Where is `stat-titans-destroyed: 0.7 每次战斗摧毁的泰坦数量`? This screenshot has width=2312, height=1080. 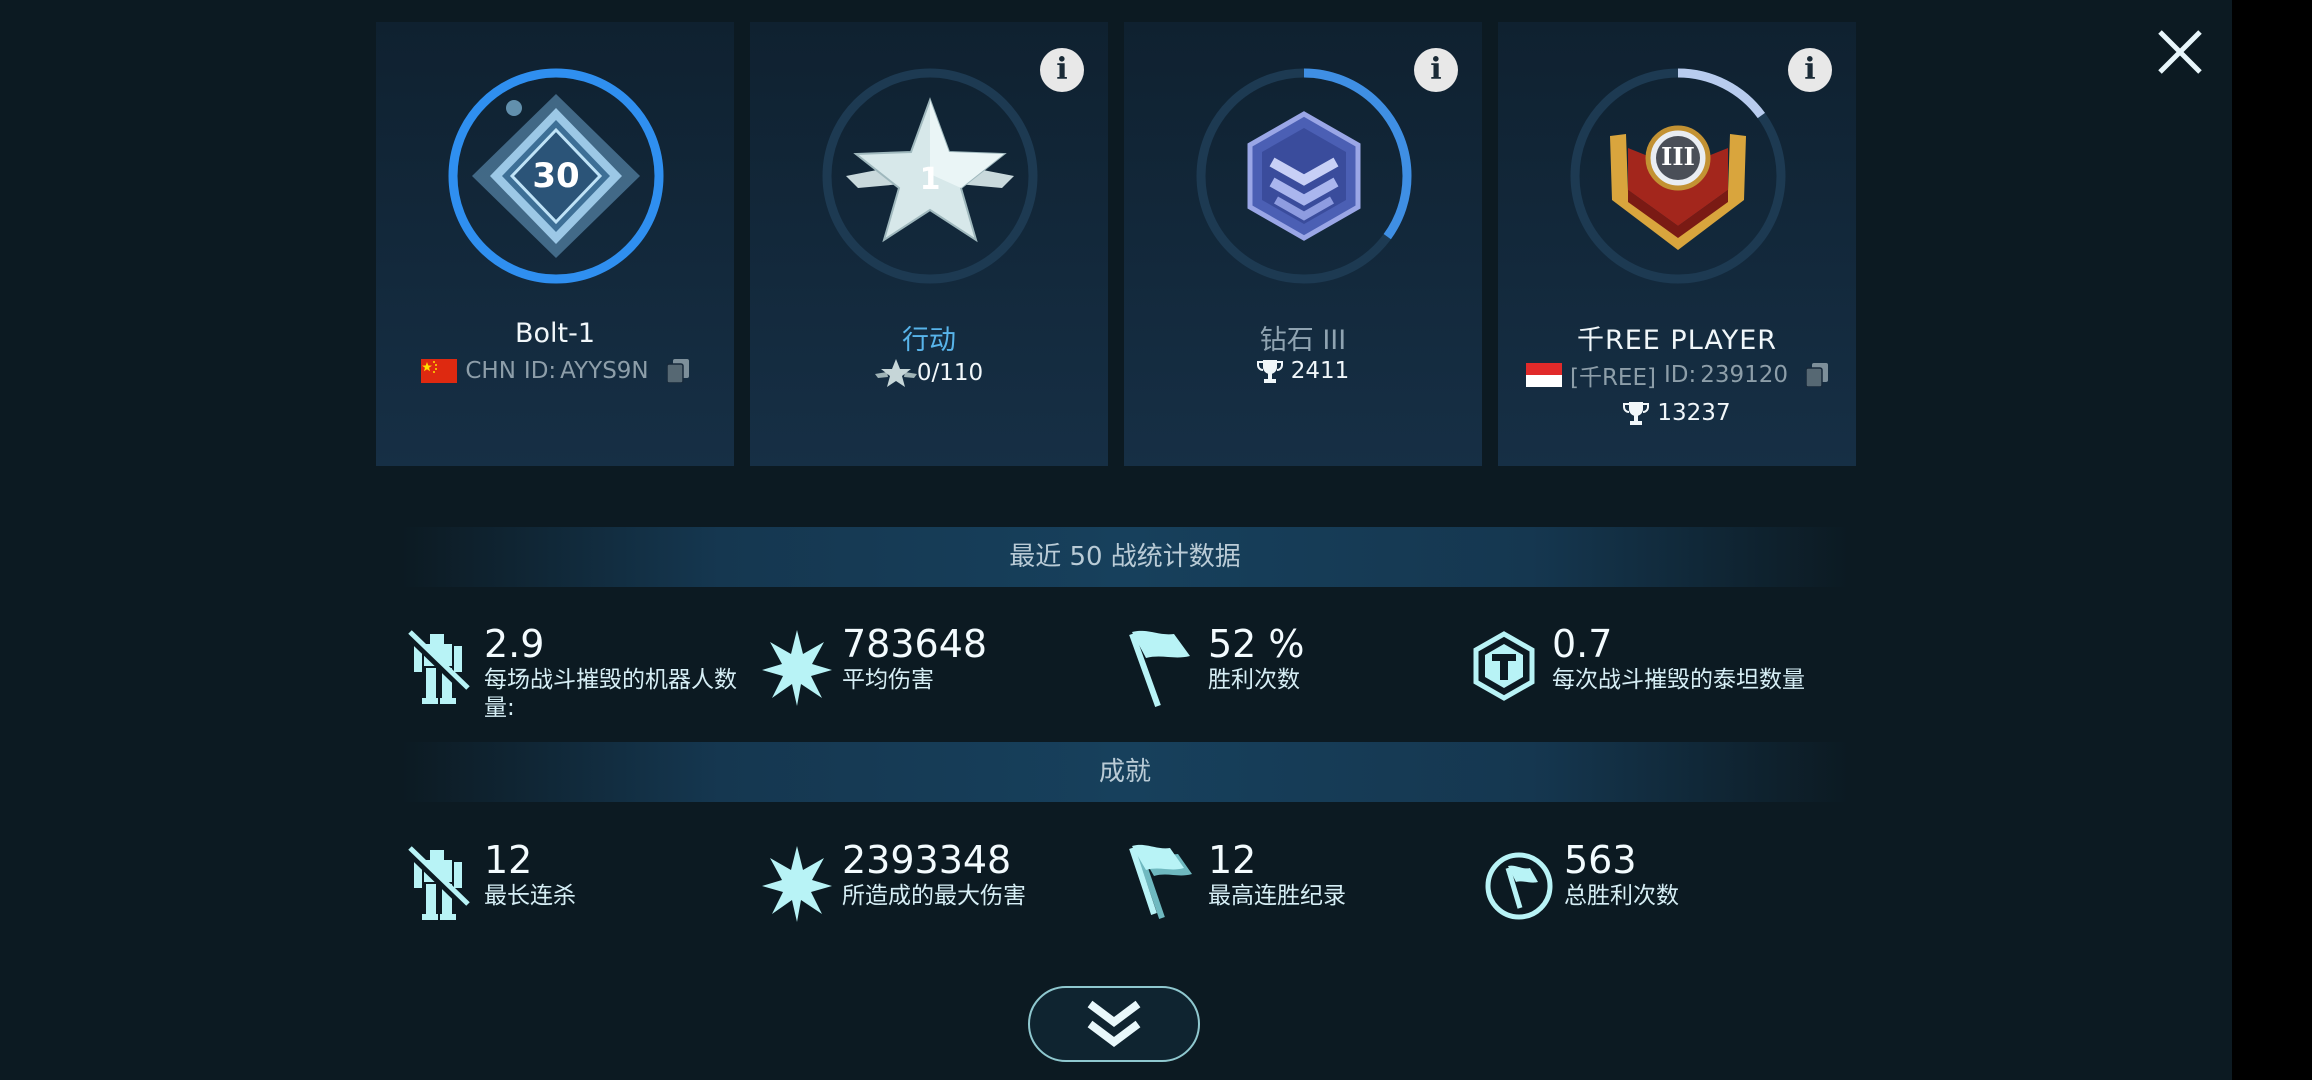
stat-titans-destroyed: 0.7 每次战斗摧毁的泰坦数量 is located at coordinates (1638, 667).